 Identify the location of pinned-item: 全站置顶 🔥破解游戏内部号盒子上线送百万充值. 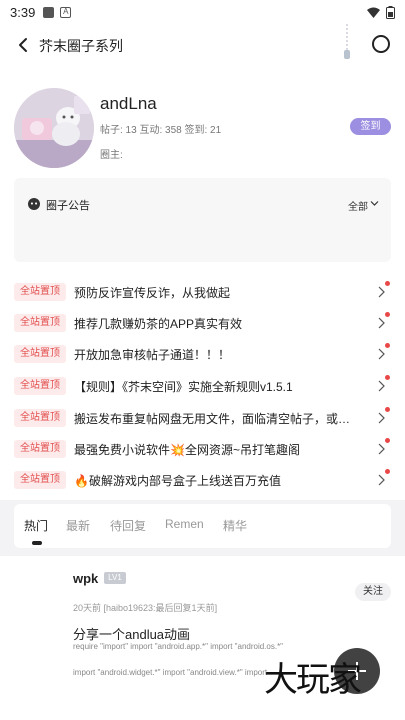
(202, 477).